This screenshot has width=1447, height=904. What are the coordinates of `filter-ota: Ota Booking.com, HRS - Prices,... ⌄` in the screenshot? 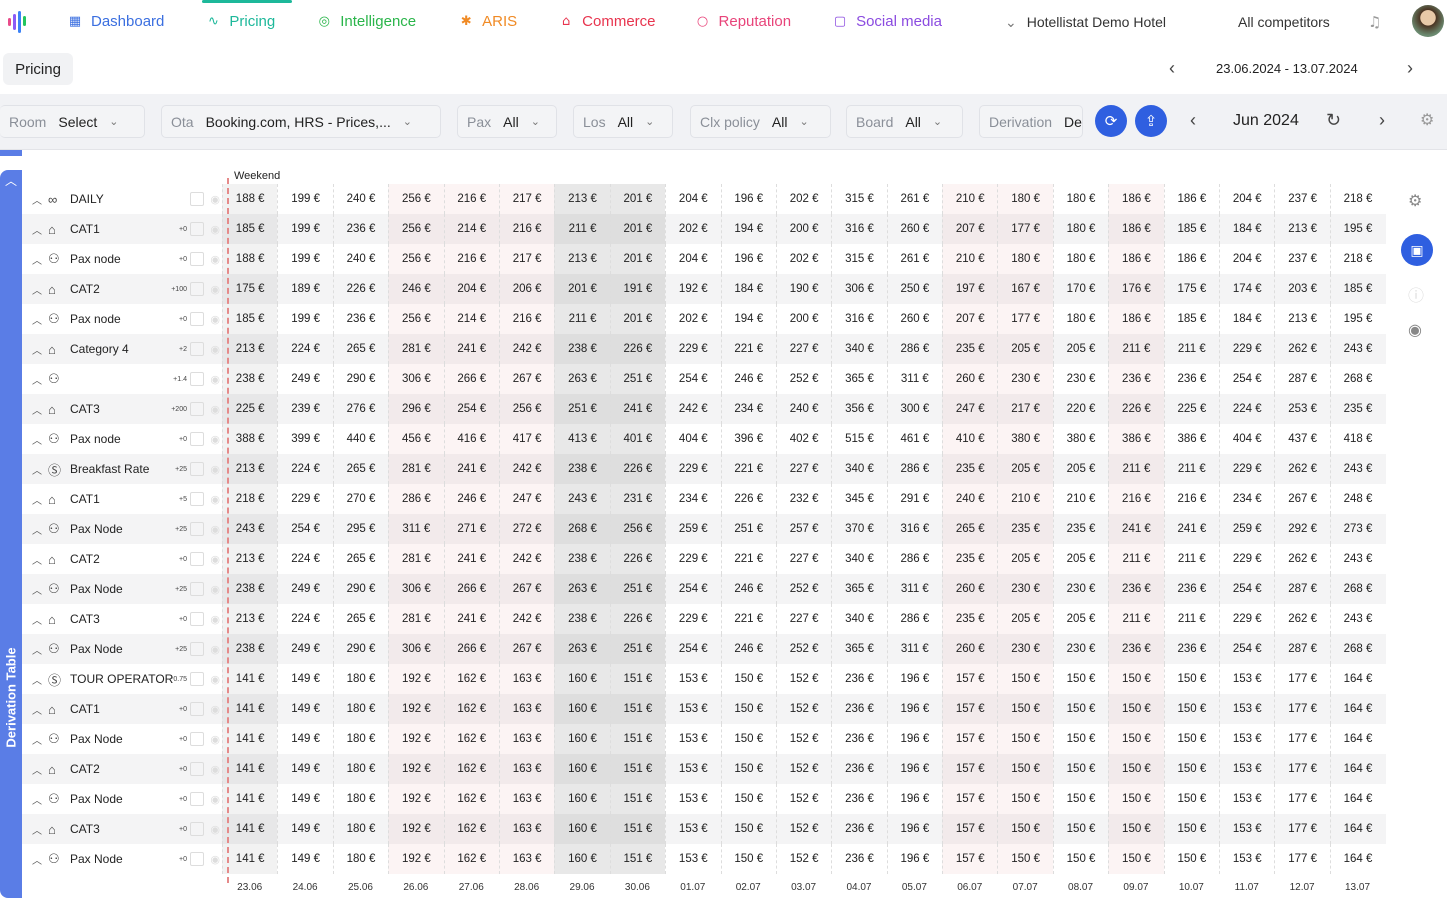 It's located at (301, 121).